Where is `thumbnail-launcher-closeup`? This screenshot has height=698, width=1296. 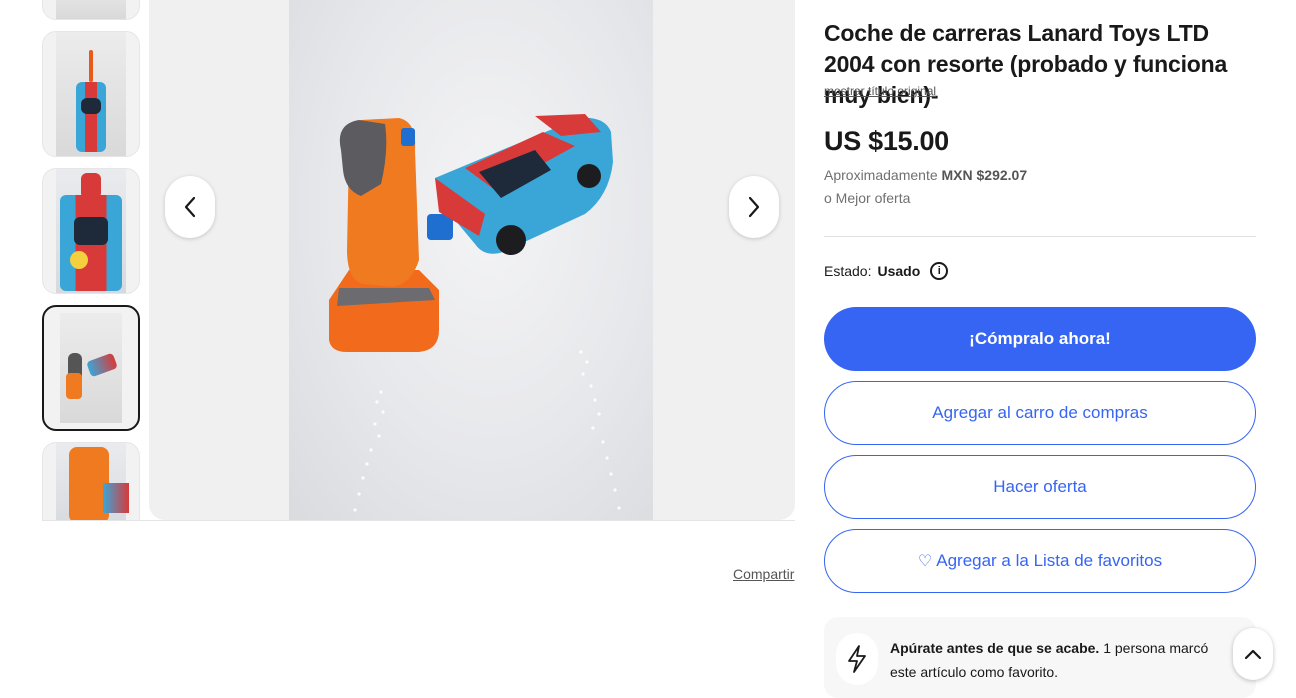 thumbnail-launcher-closeup is located at coordinates (91, 481).